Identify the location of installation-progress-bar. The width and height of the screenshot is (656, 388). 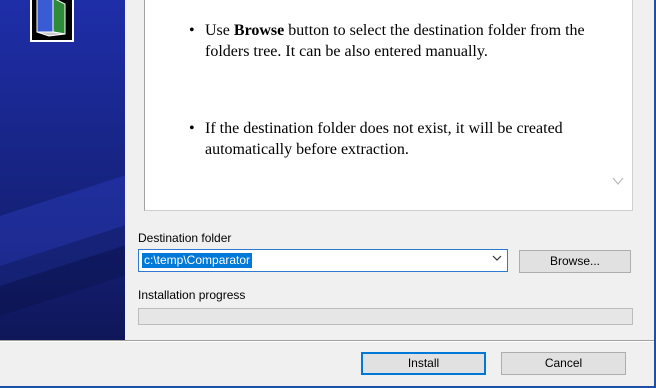
(385, 316).